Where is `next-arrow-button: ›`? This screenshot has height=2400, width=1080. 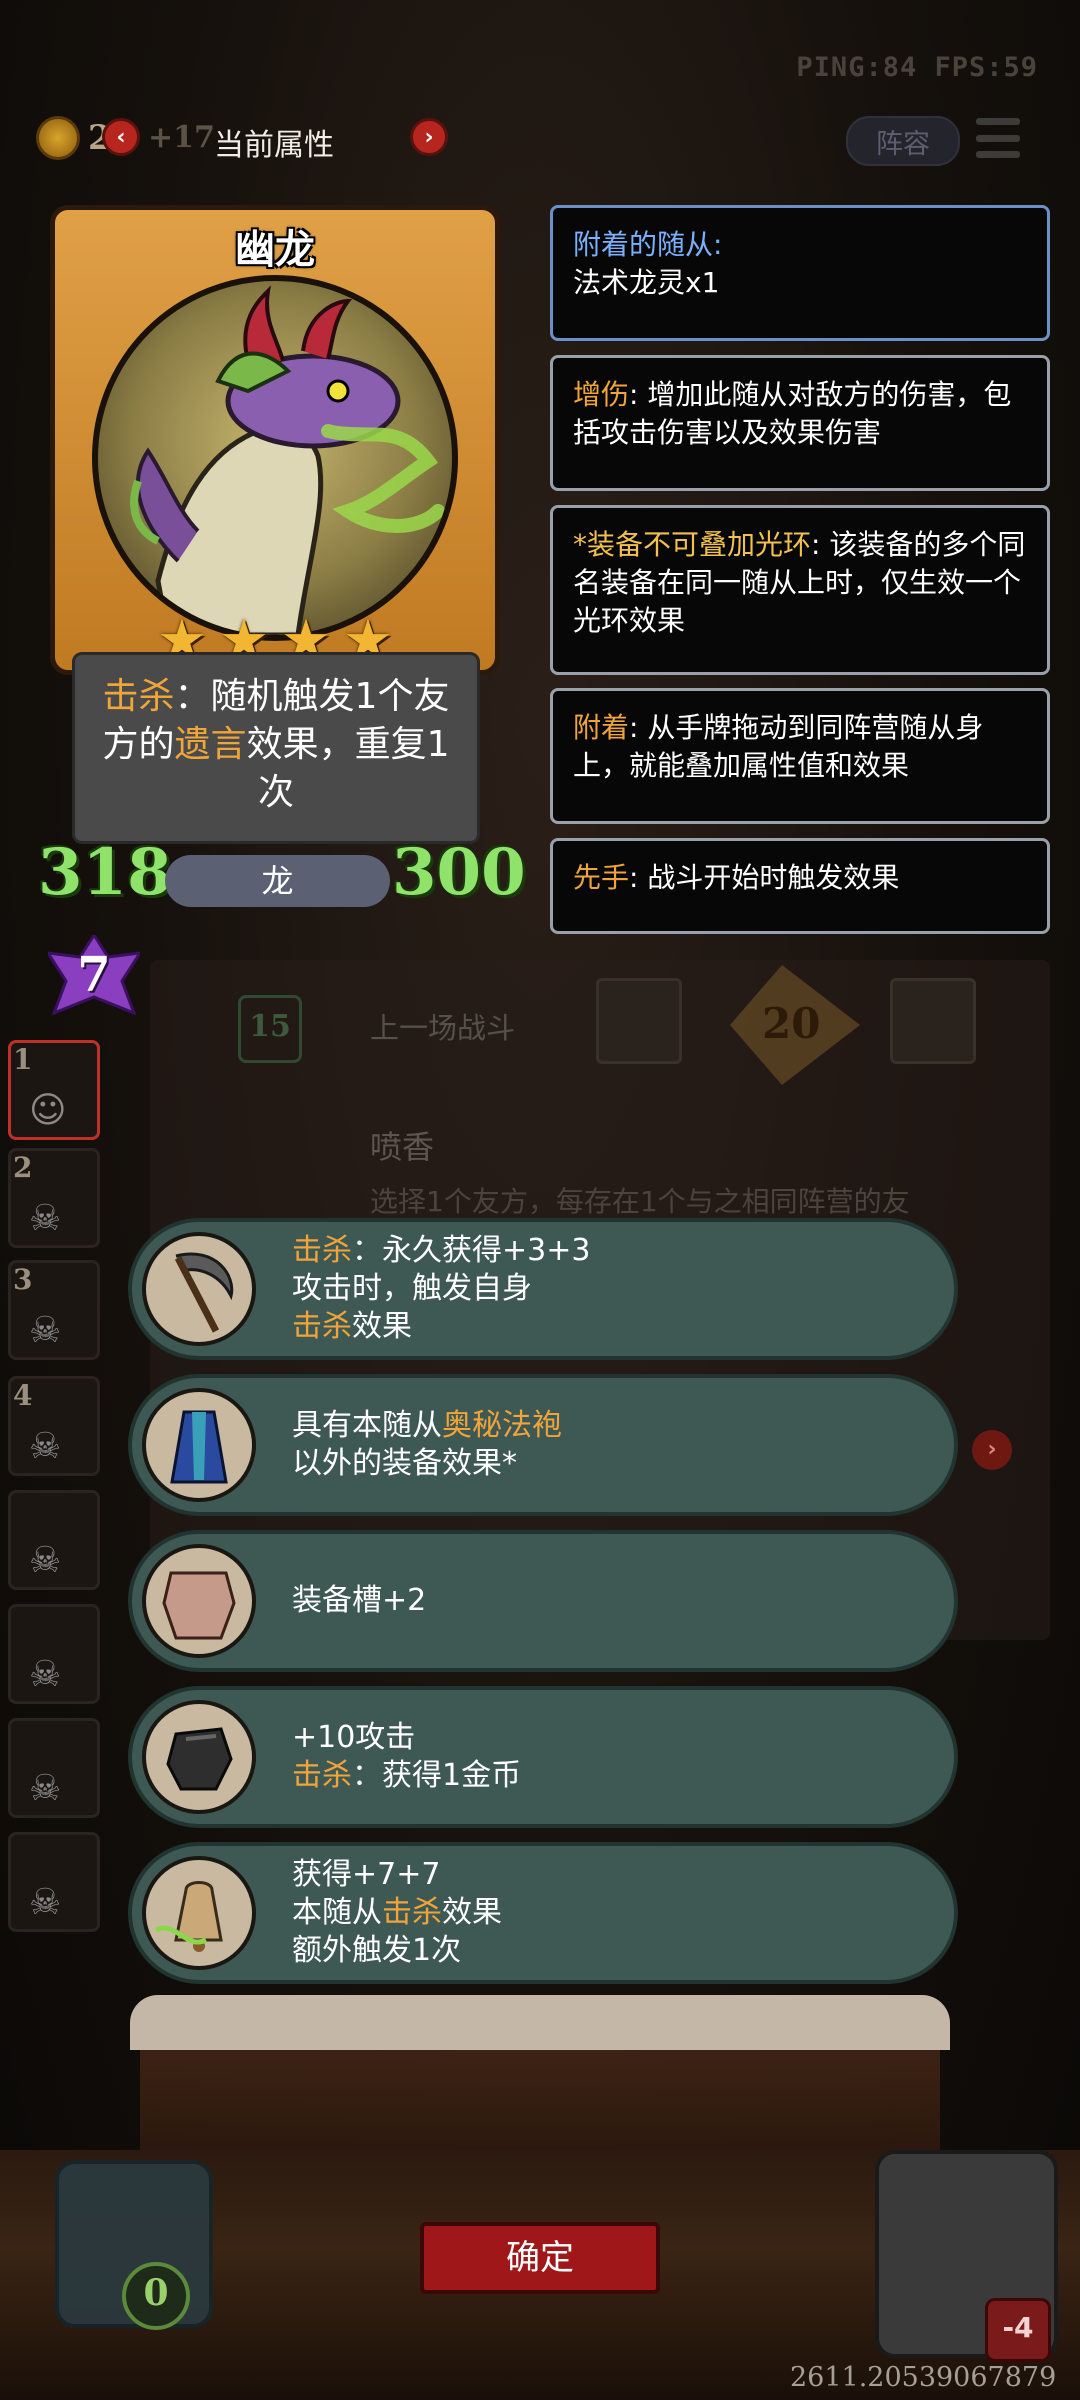 next-arrow-button: › is located at coordinates (429, 137).